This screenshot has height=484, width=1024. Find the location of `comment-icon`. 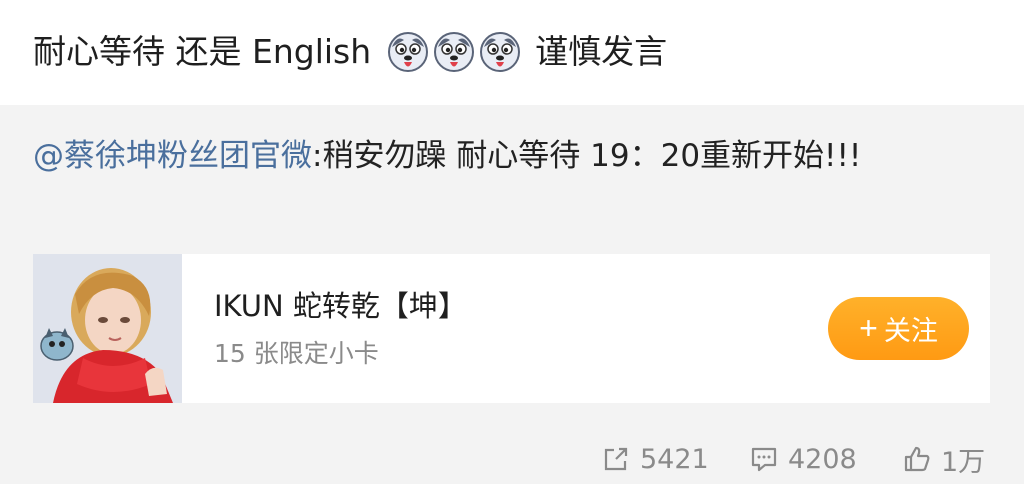

comment-icon is located at coordinates (764, 459).